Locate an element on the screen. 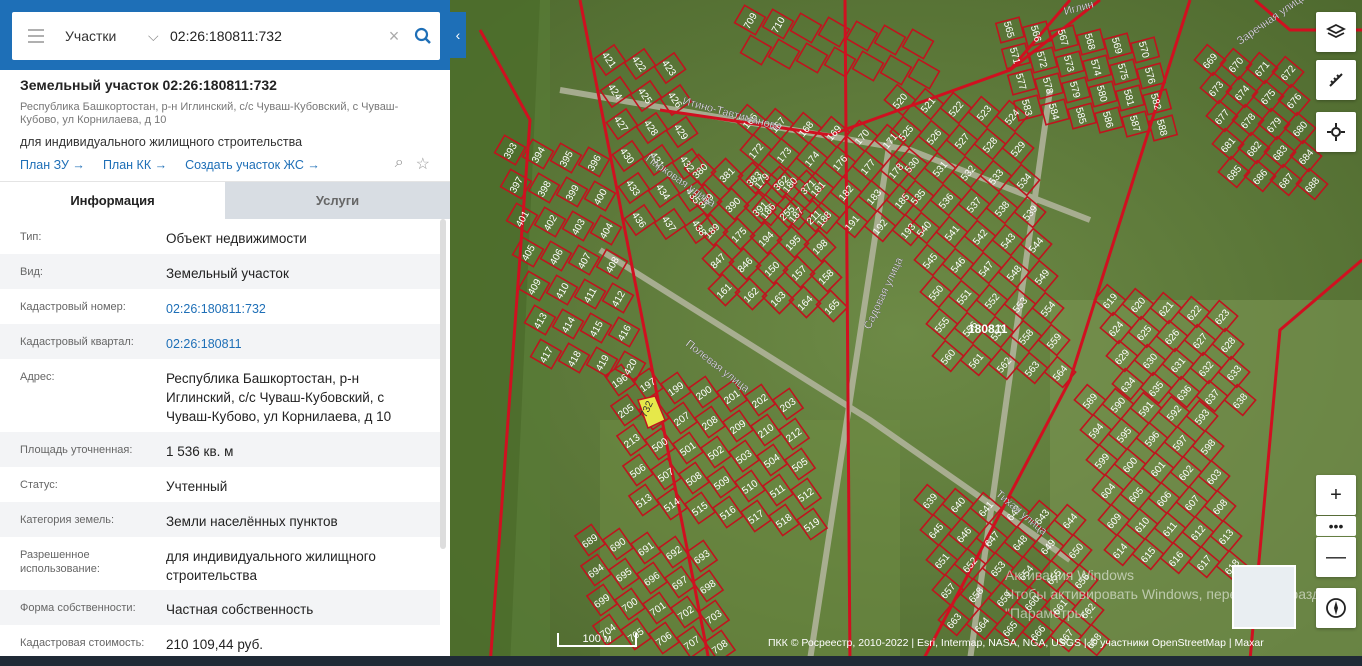 The width and height of the screenshot is (1362, 666). info-value: 1 536 кв. м is located at coordinates (200, 451).